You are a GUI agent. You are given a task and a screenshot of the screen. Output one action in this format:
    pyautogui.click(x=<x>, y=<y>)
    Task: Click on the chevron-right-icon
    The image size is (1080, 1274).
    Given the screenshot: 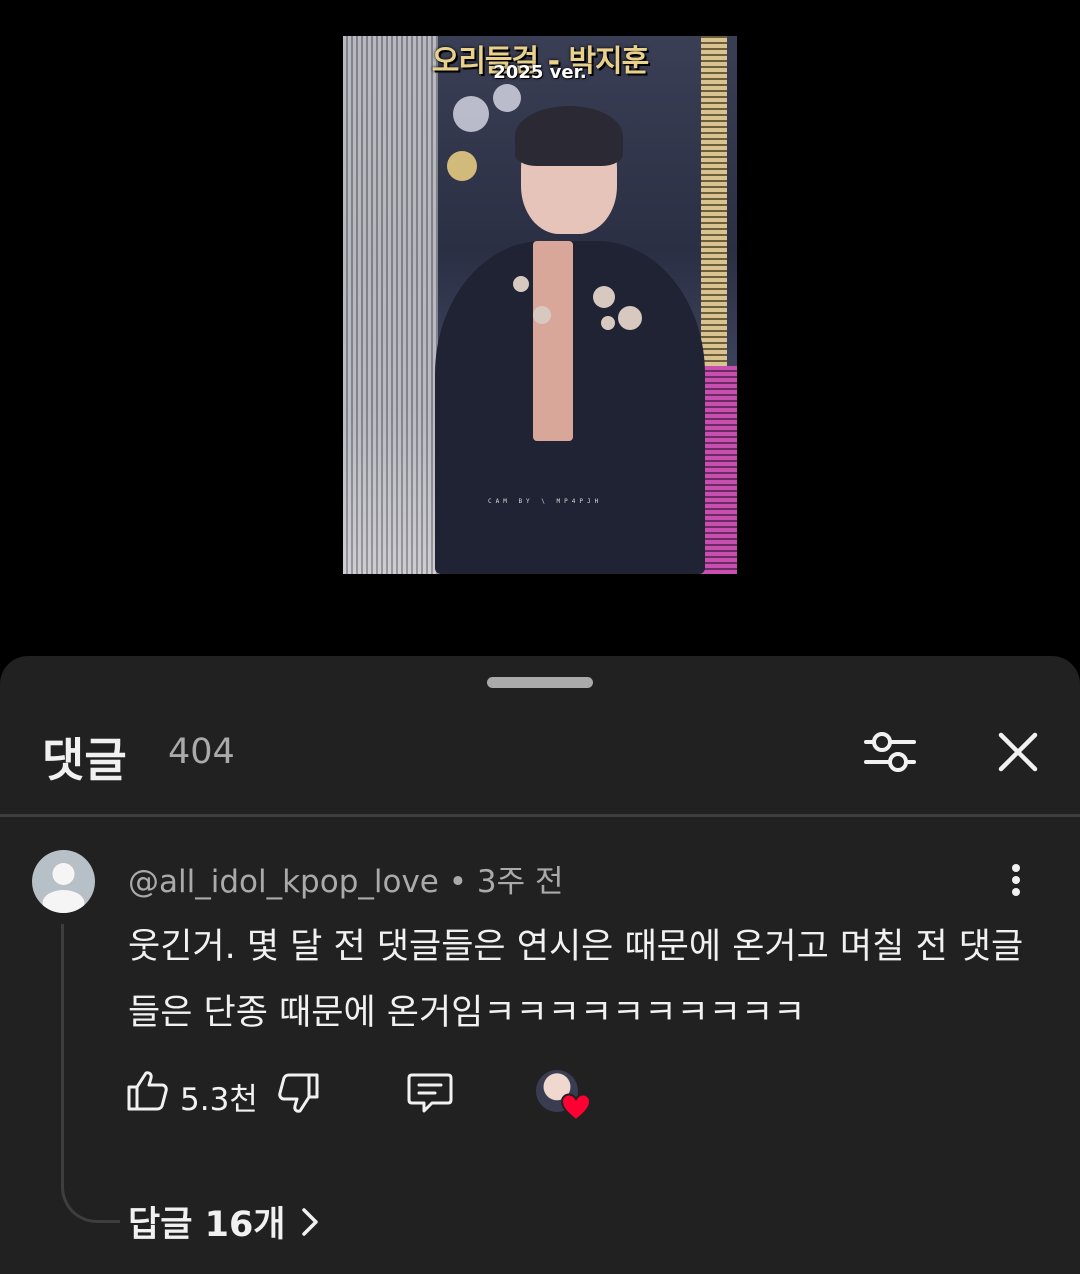 What is the action you would take?
    pyautogui.click(x=309, y=1221)
    